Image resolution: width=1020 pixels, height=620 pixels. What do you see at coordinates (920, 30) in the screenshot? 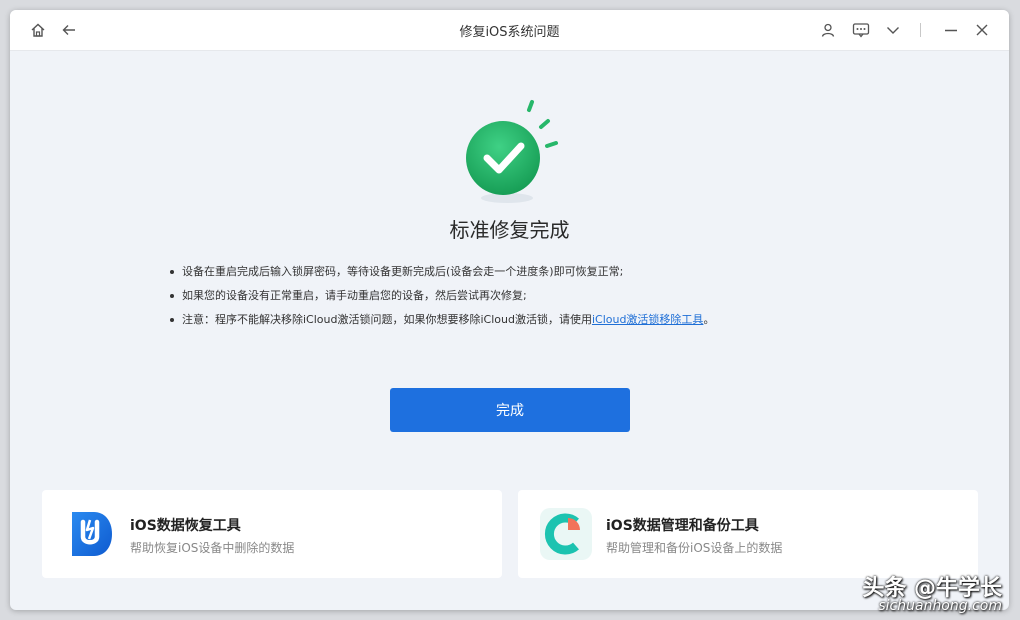
I see `titlebar-divider` at bounding box center [920, 30].